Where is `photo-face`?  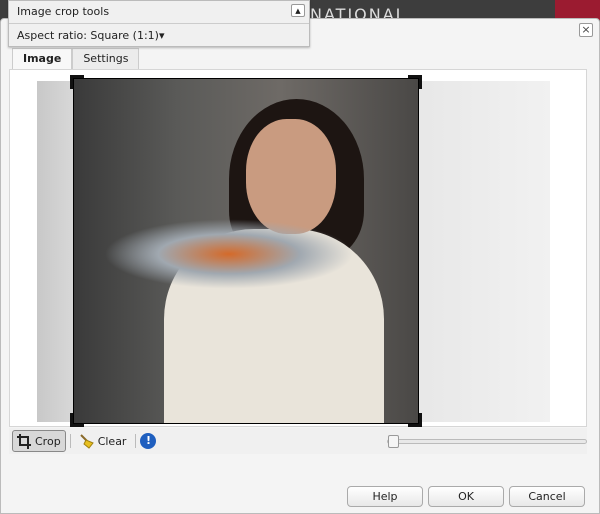 photo-face is located at coordinates (291, 176).